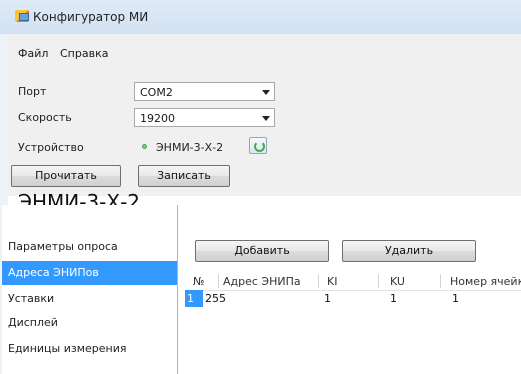 This screenshot has height=374, width=521. What do you see at coordinates (409, 251) in the screenshot?
I see `delete-button: Удалить` at bounding box center [409, 251].